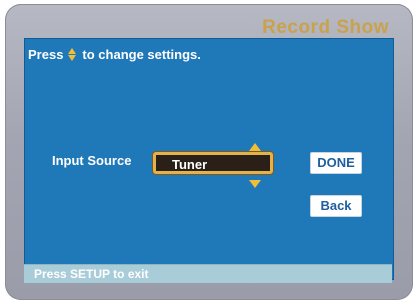 This screenshot has width=418, height=304. I want to click on window-title: Record Show, so click(325, 27).